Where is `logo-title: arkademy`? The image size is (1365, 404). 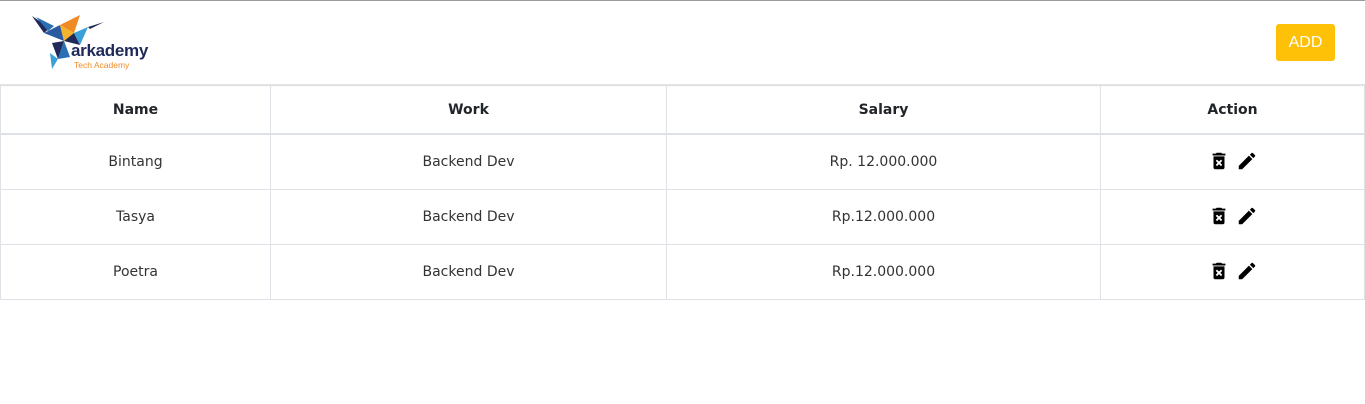
logo-title: arkademy is located at coordinates (109, 50).